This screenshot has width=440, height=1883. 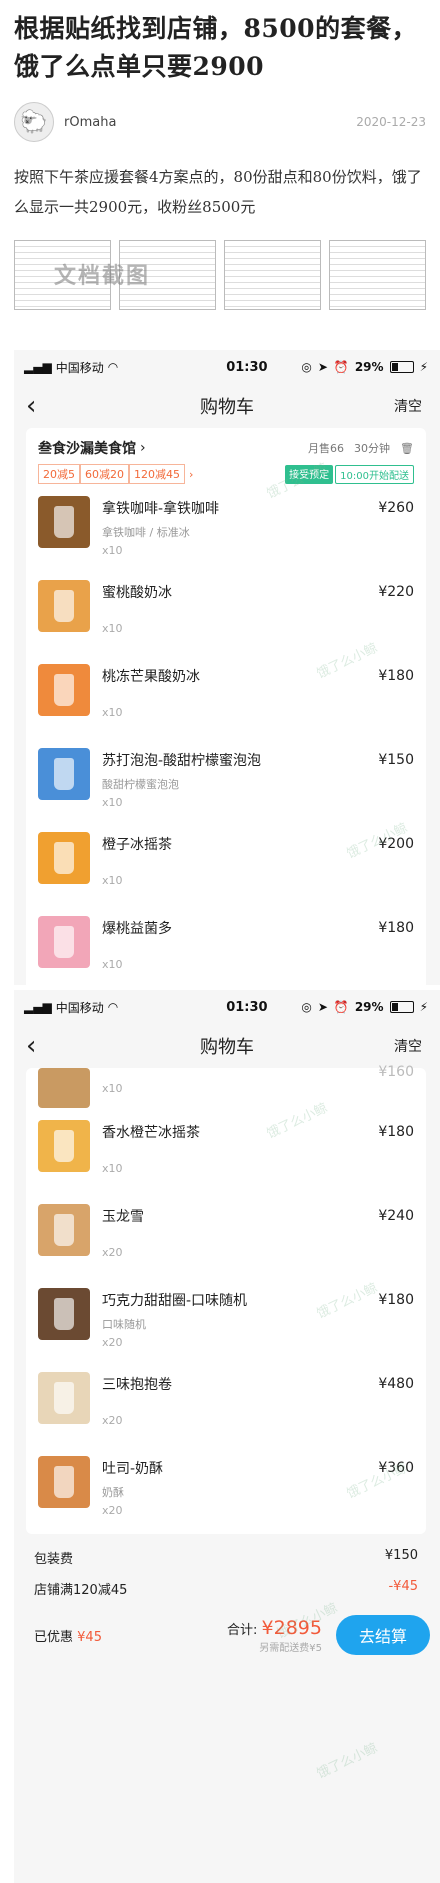 I want to click on cart-item: 蜜桃酸奶冰 x10 ¥220, so click(x=226, y=616).